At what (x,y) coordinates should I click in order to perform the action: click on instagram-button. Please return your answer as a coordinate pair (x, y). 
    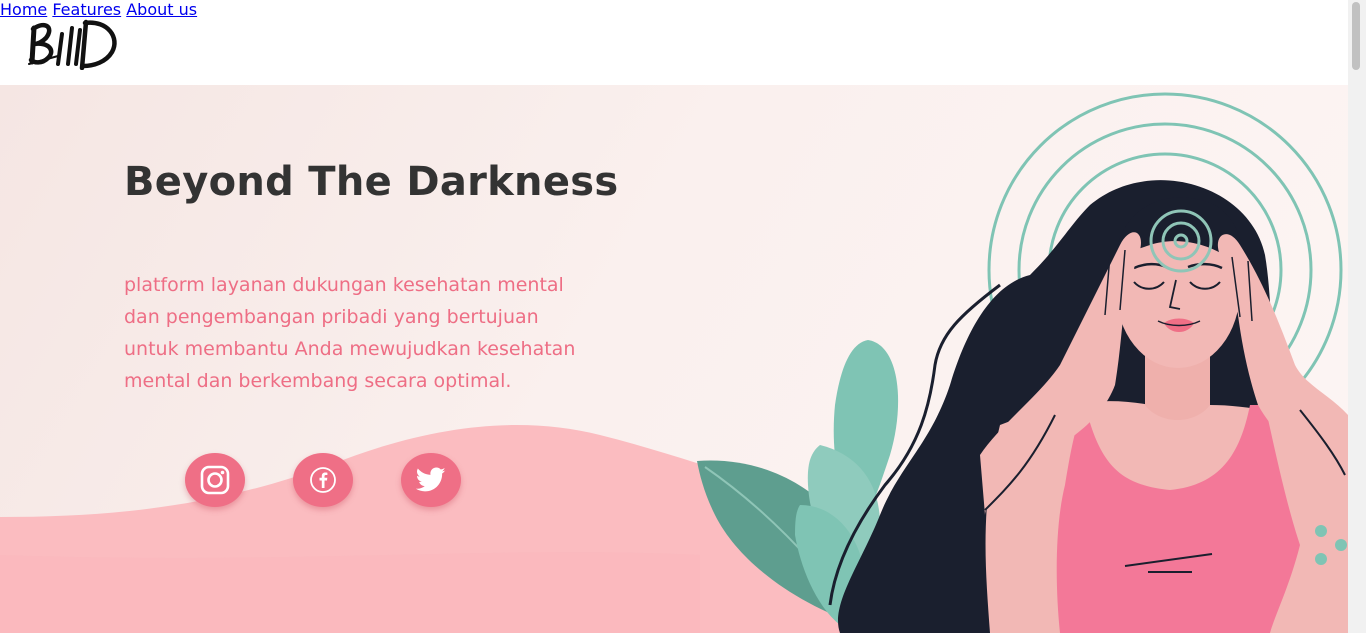
    Looking at the image, I should click on (215, 480).